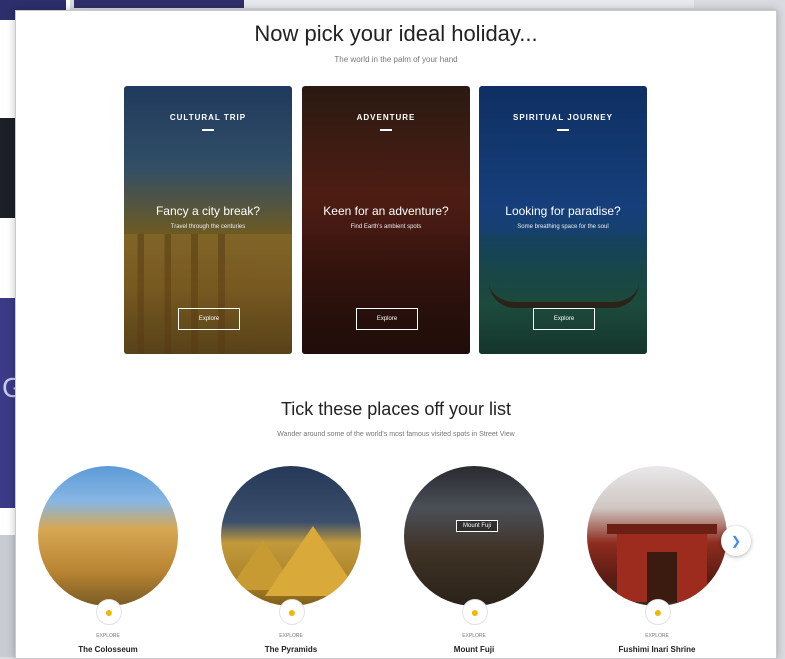  What do you see at coordinates (313, 561) in the screenshot?
I see `pyramid-shape` at bounding box center [313, 561].